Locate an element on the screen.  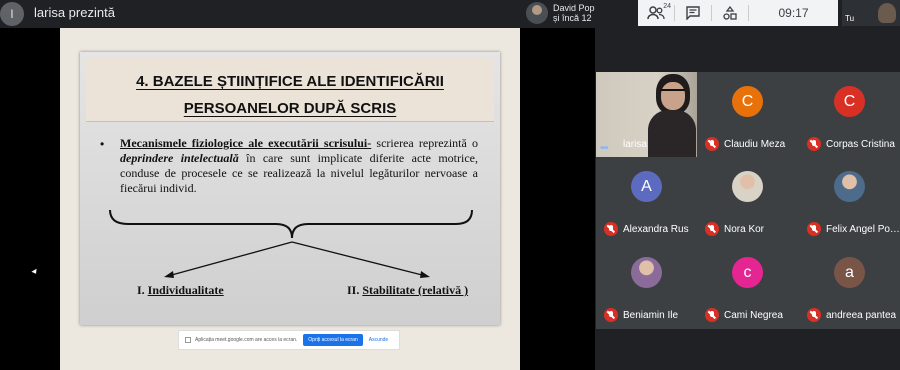
arrow-left is located at coordinates (230, 259).